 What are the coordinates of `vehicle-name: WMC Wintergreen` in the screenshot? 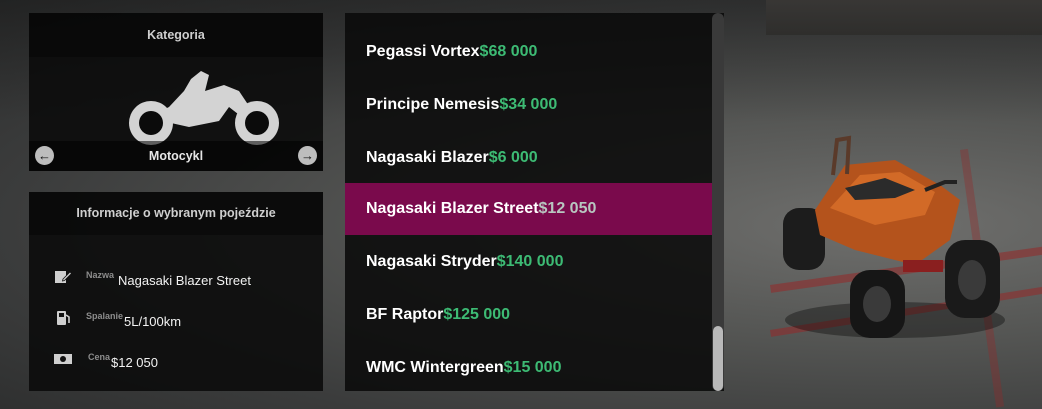 It's located at (435, 367).